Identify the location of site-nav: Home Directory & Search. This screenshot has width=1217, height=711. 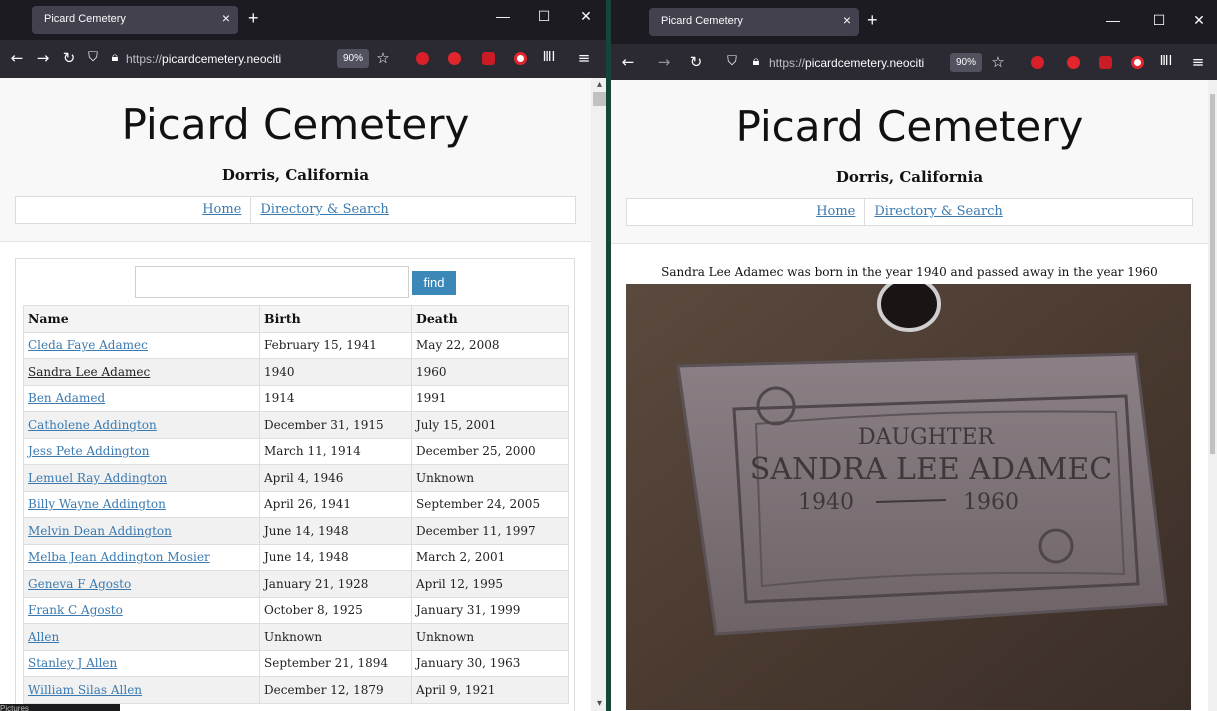
(295, 210).